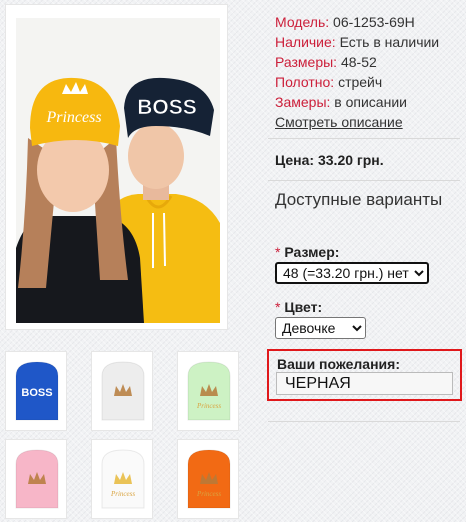 This screenshot has height=522, width=466. What do you see at coordinates (364, 383) in the screenshot?
I see `wishes-input: ЧЕРНАЯ` at bounding box center [364, 383].